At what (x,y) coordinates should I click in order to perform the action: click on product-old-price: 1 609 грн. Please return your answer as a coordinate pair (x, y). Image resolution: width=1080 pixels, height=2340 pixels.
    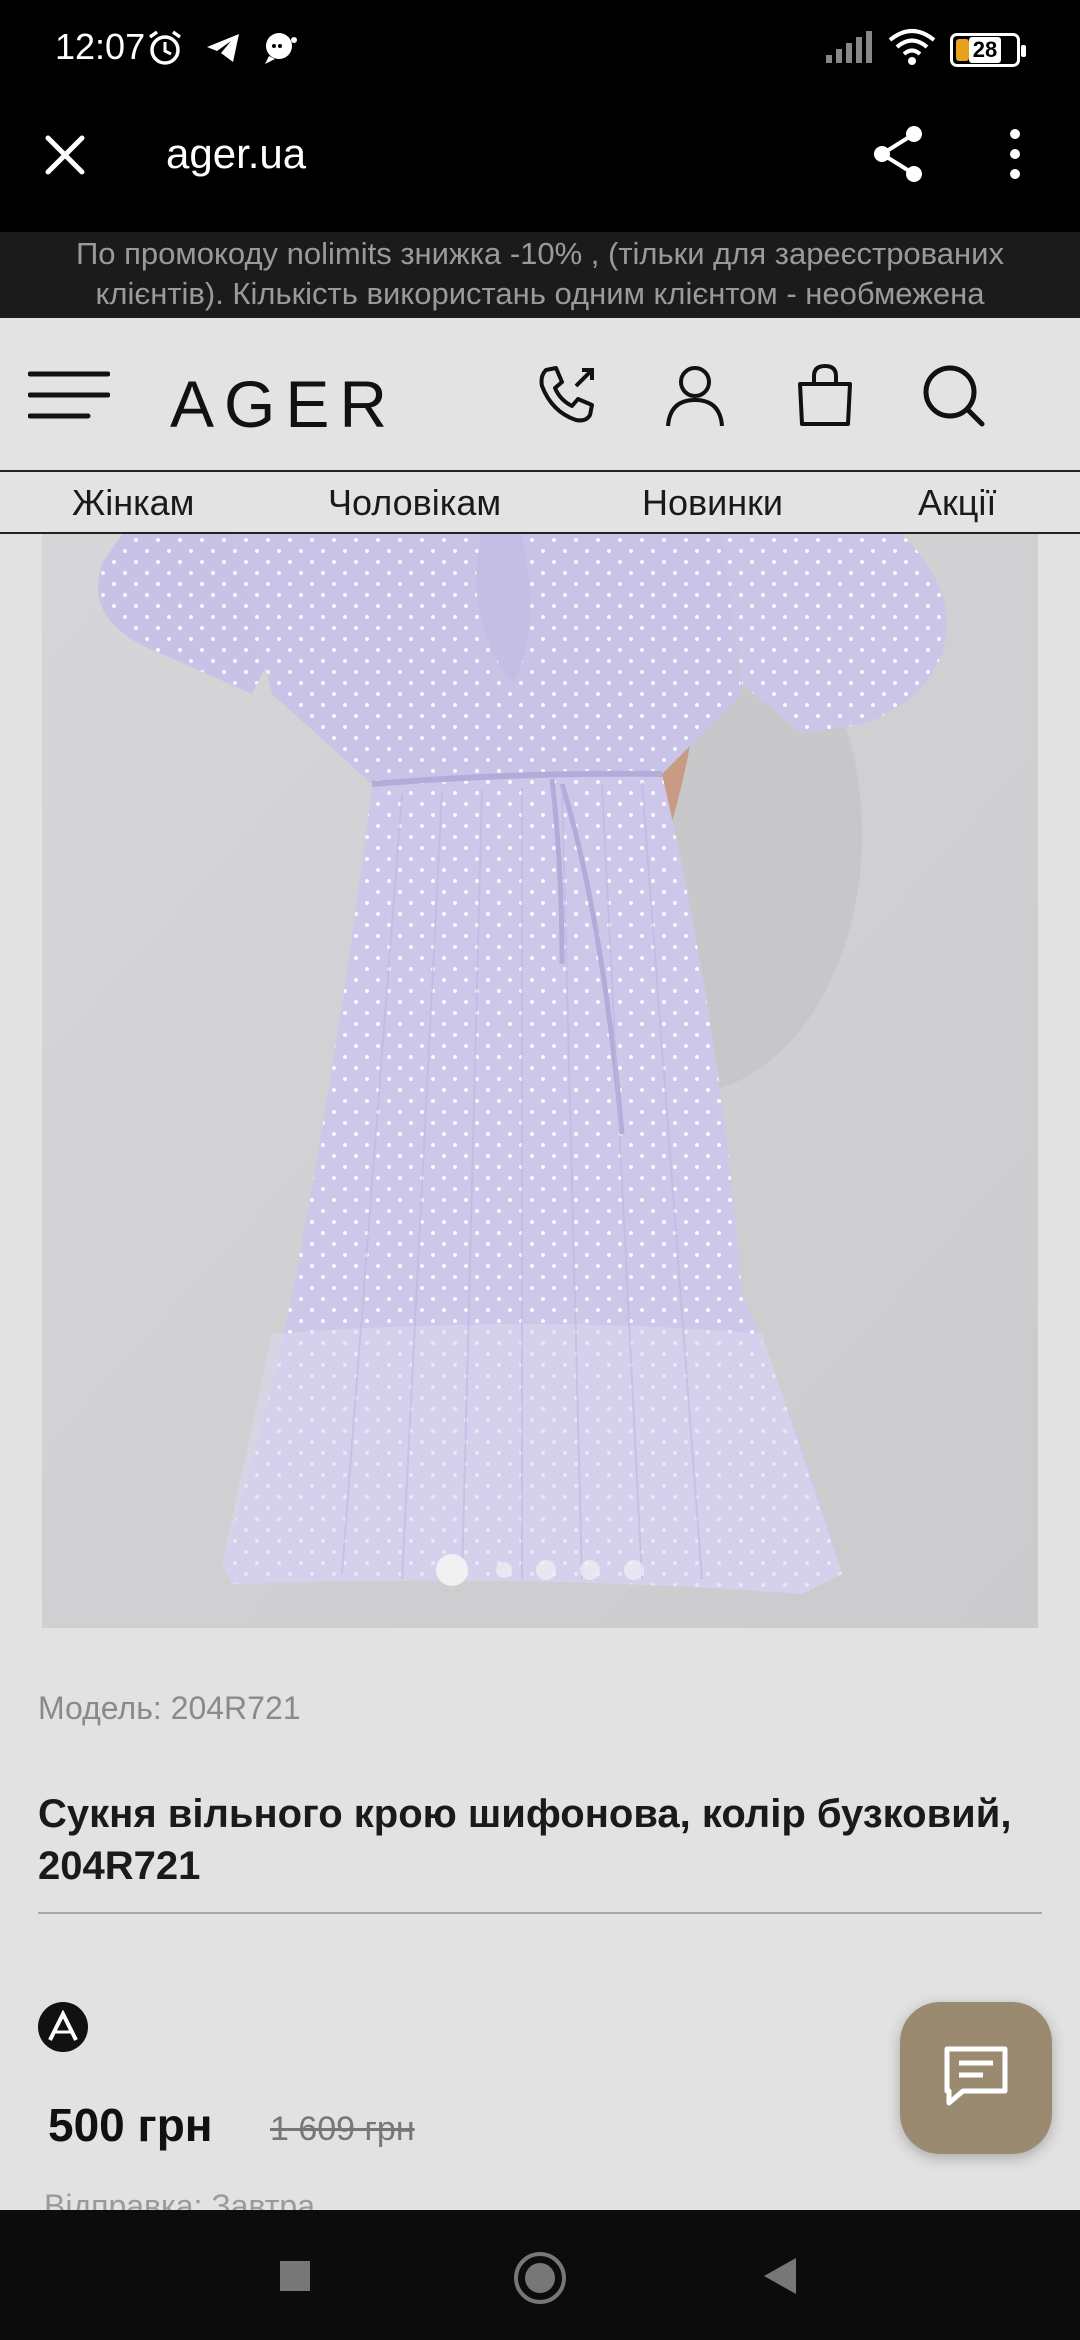
    Looking at the image, I should click on (342, 2129).